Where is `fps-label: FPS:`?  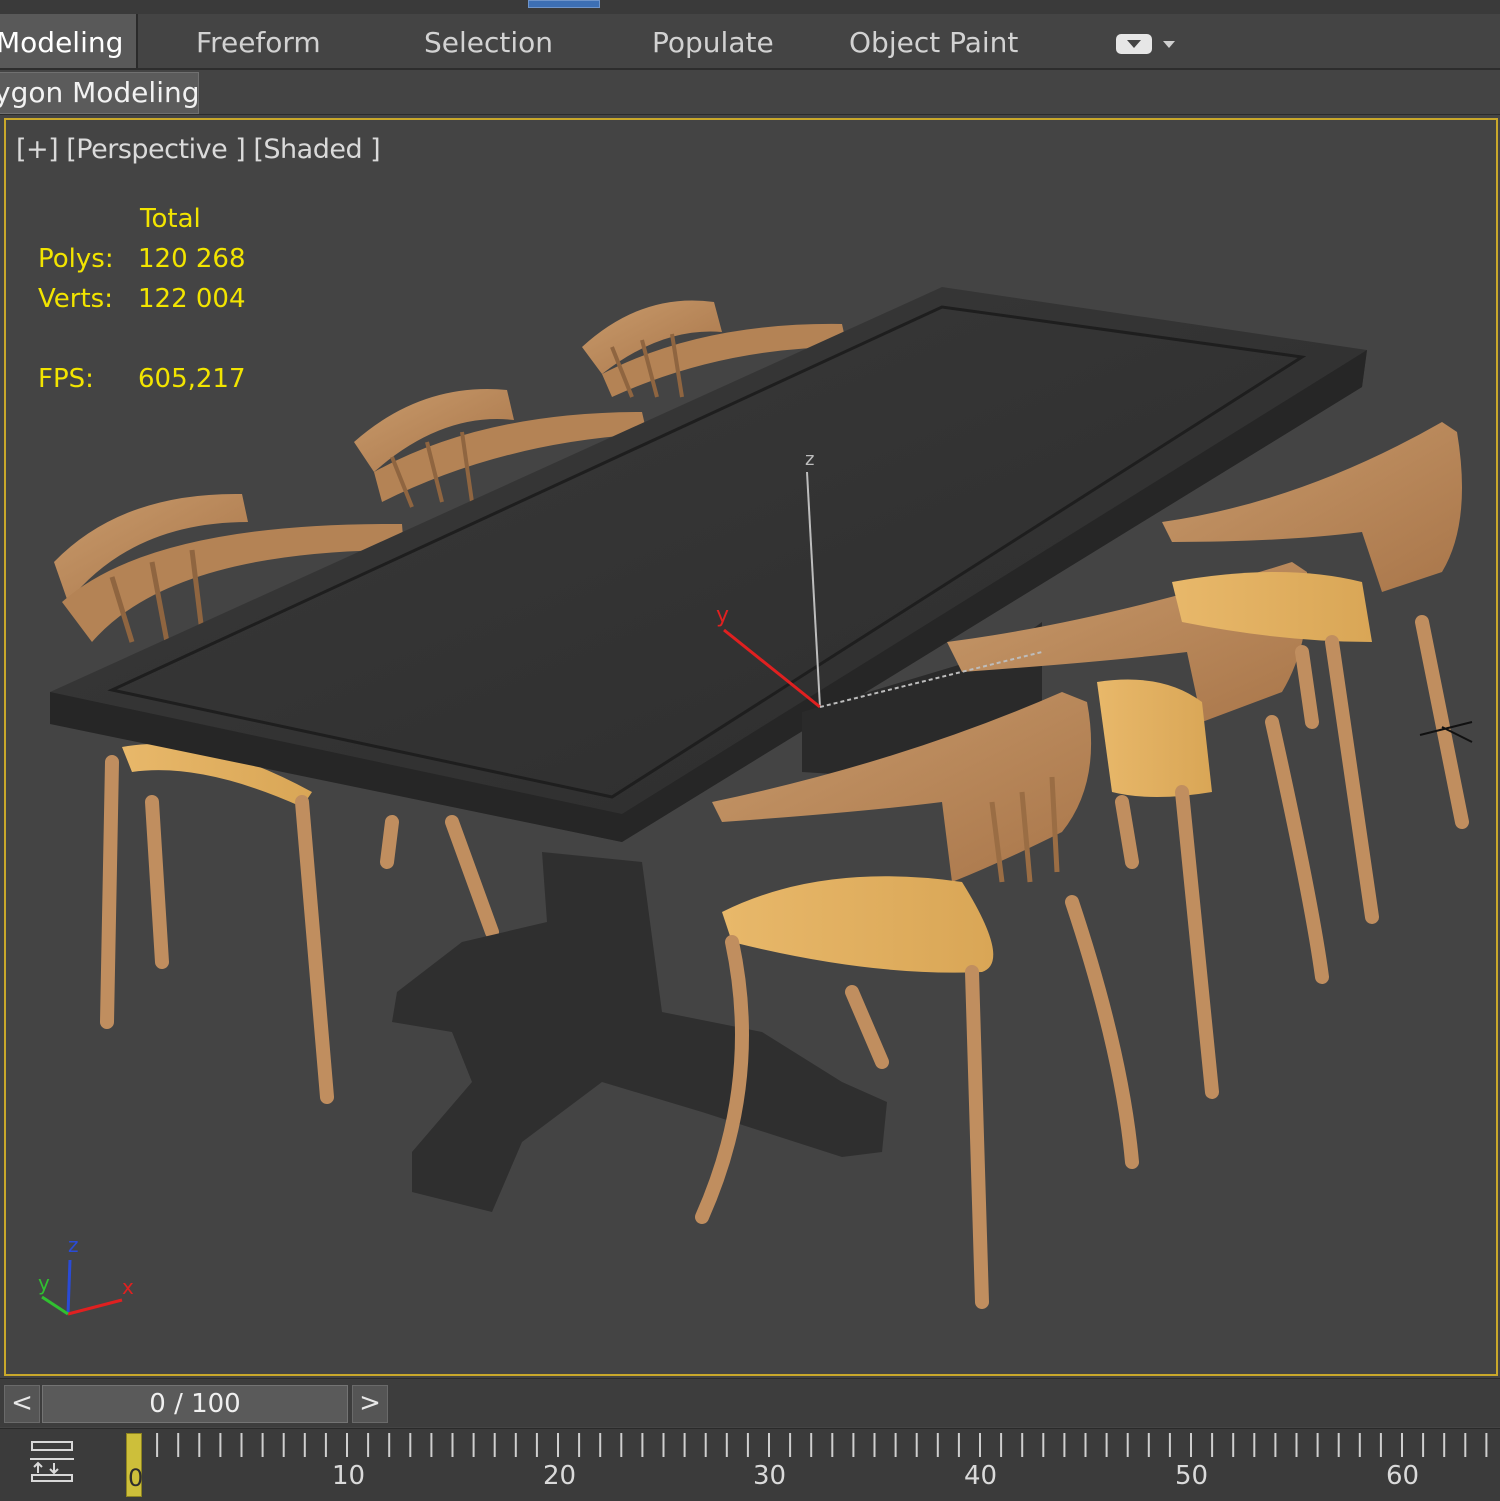
fps-label: FPS: is located at coordinates (66, 379).